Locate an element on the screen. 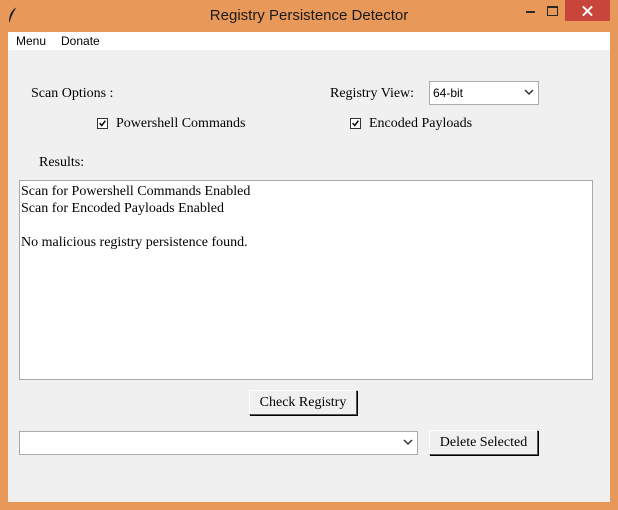 This screenshot has height=510, width=618. menu-bar: Menu Donate is located at coordinates (309, 41).